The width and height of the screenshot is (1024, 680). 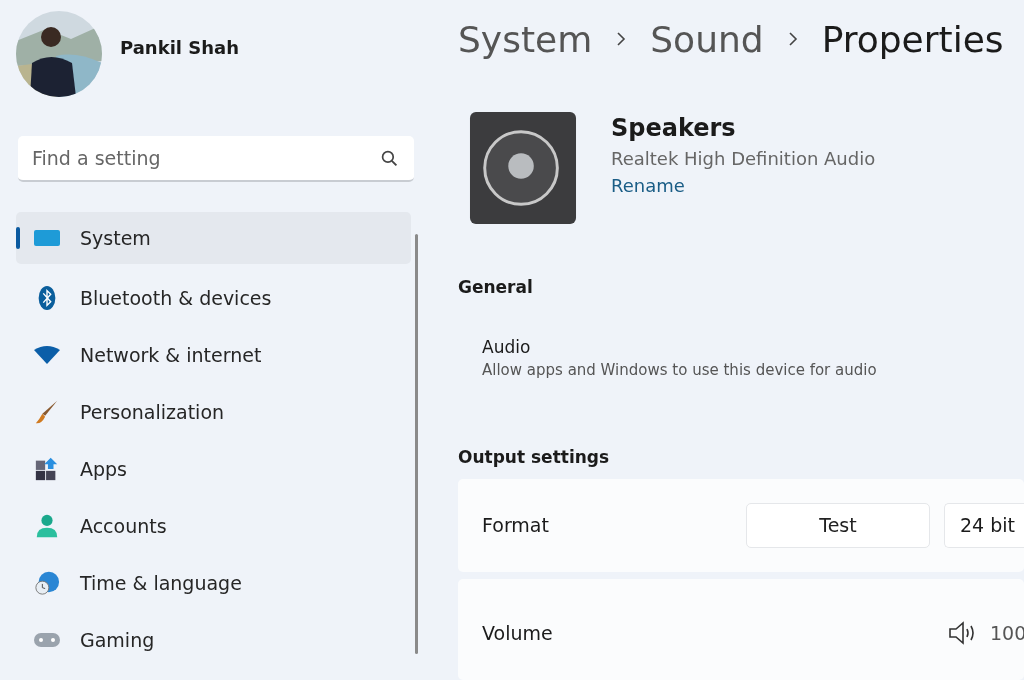 I want to click on format-dropdown: 24 bit, so click(x=984, y=525).